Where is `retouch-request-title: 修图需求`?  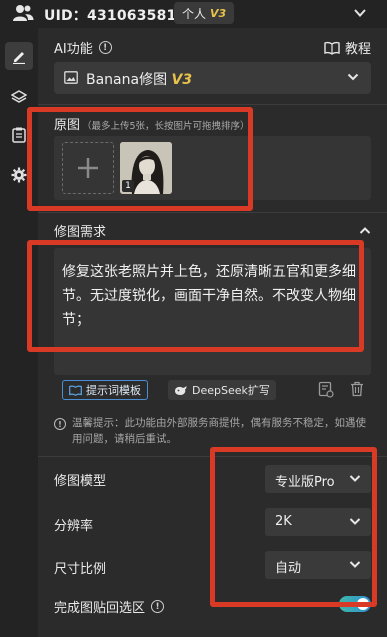
retouch-request-title: 修图需求 is located at coordinates (80, 232).